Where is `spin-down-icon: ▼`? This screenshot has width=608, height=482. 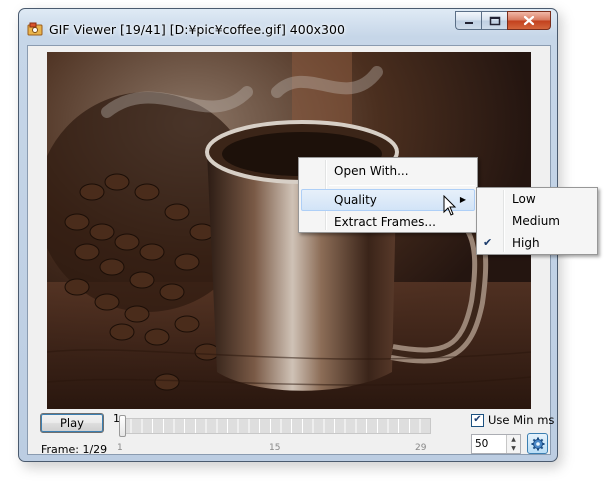
spin-down-icon: ▼ is located at coordinates (513, 448).